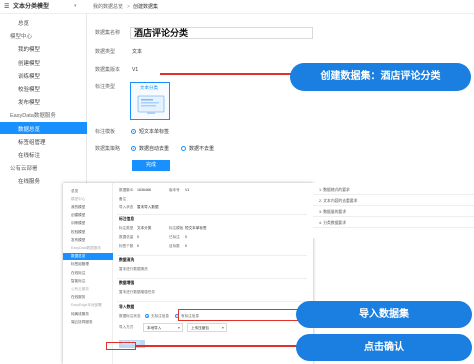 The height and width of the screenshot is (364, 474). Describe the element at coordinates (384, 314) in the screenshot. I see `callout-import-banner: 导入数据集` at that location.